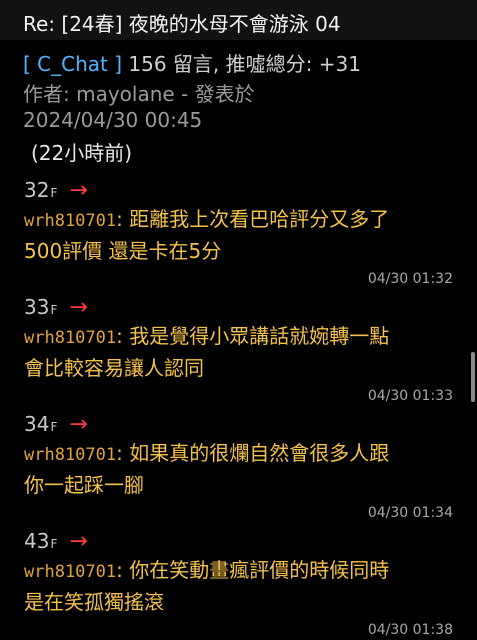  Describe the element at coordinates (253, 453) in the screenshot. I see `comment-text: : 如果真的很爛自然會很多人跟` at that location.